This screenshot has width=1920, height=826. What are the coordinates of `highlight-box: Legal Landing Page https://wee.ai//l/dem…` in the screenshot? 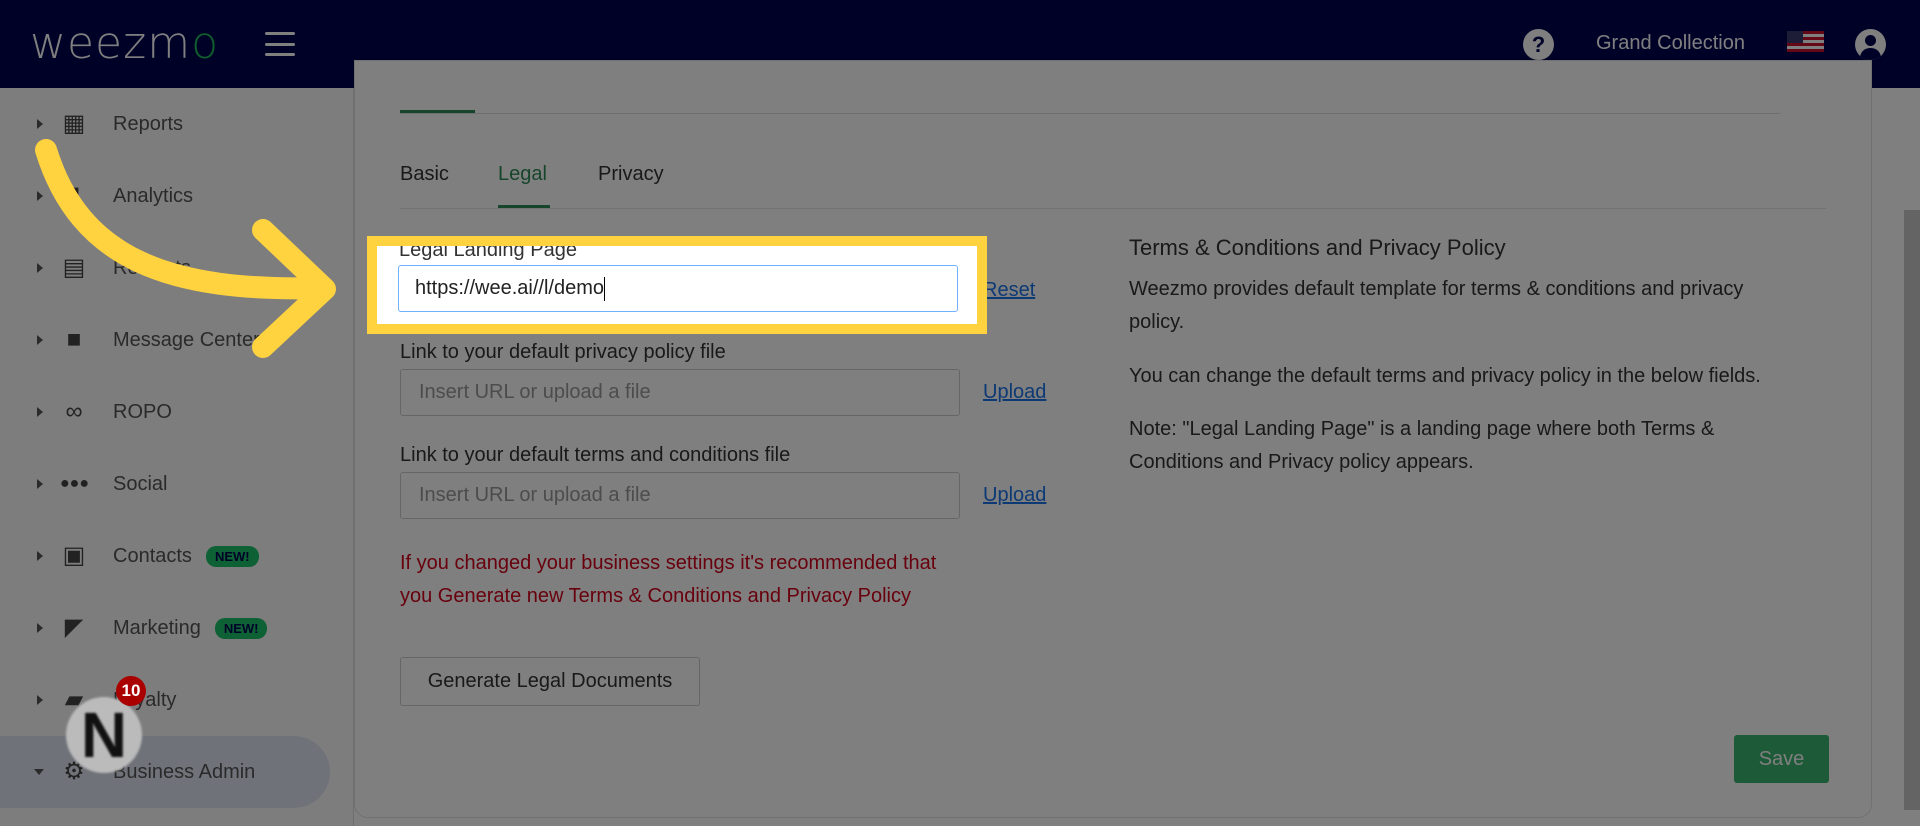 It's located at (677, 285).